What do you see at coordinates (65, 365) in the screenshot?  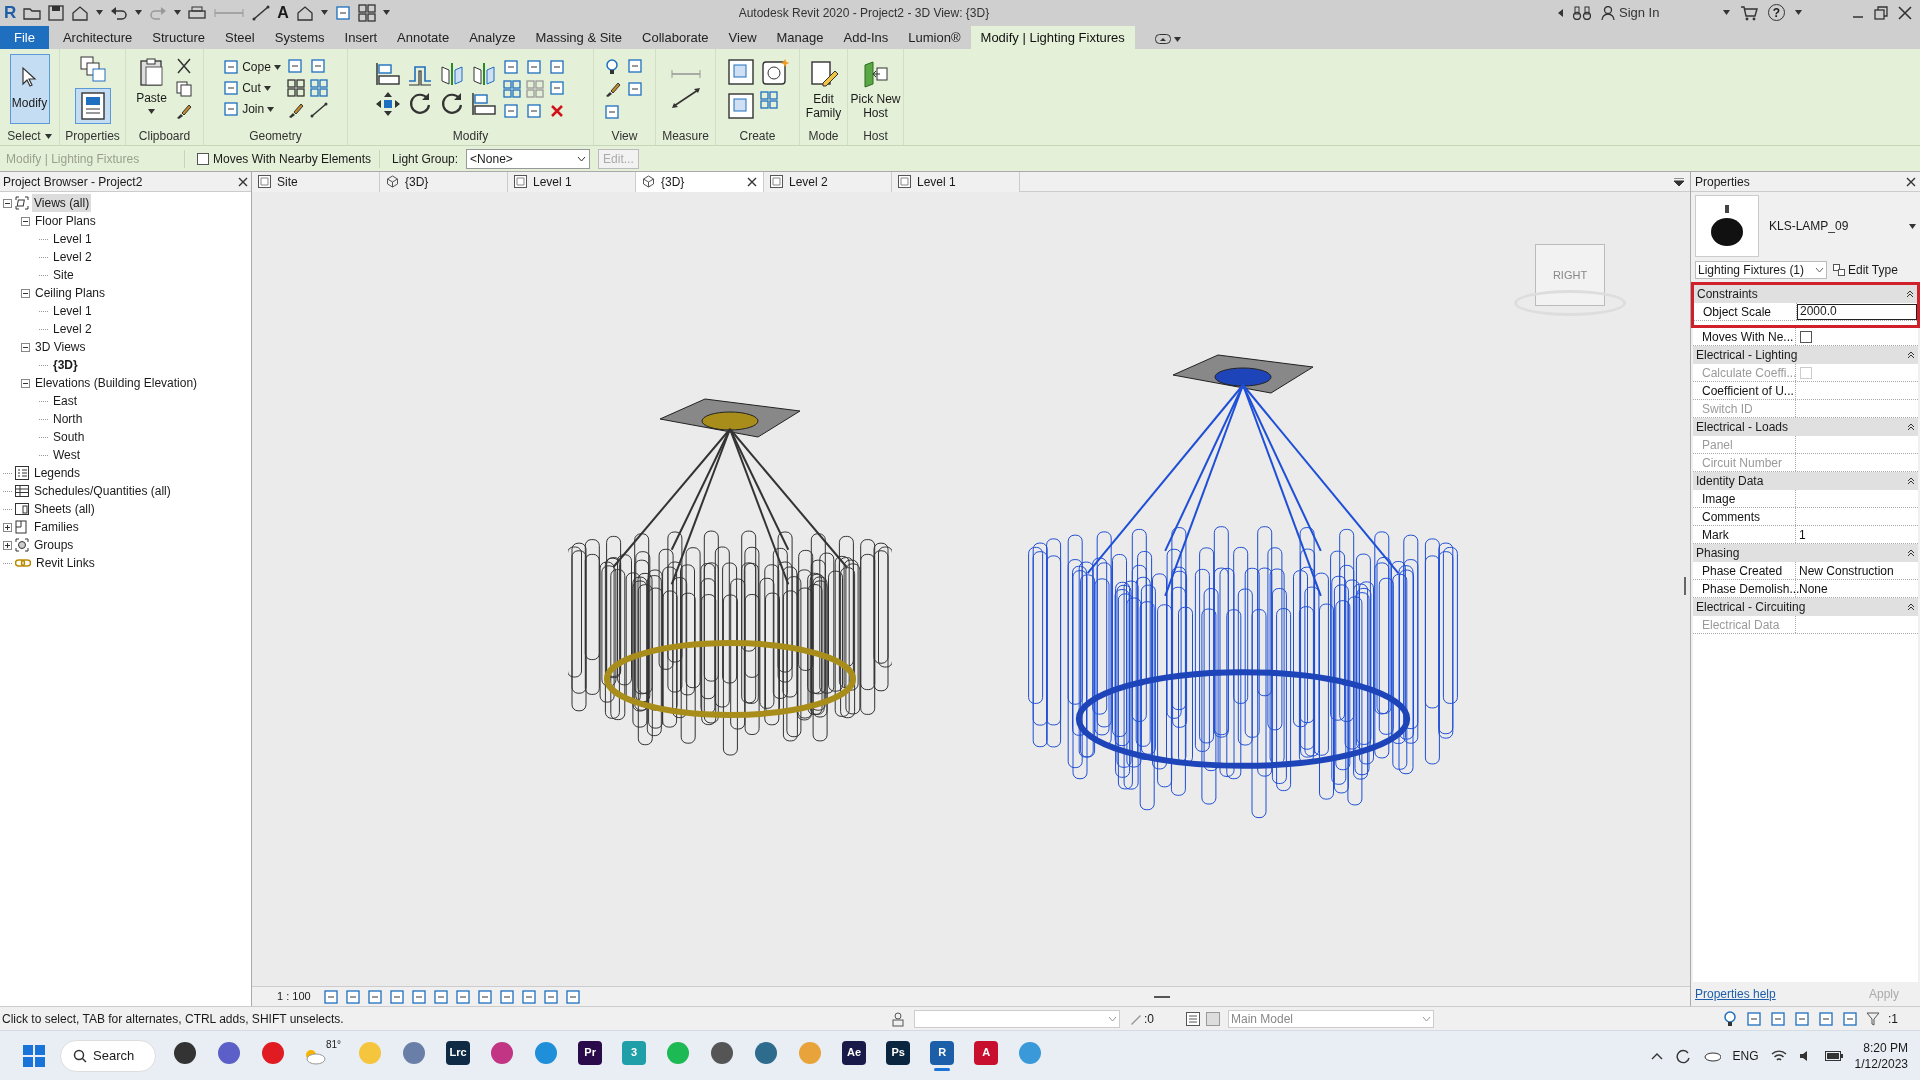 I see `tree-item: {3D}` at bounding box center [65, 365].